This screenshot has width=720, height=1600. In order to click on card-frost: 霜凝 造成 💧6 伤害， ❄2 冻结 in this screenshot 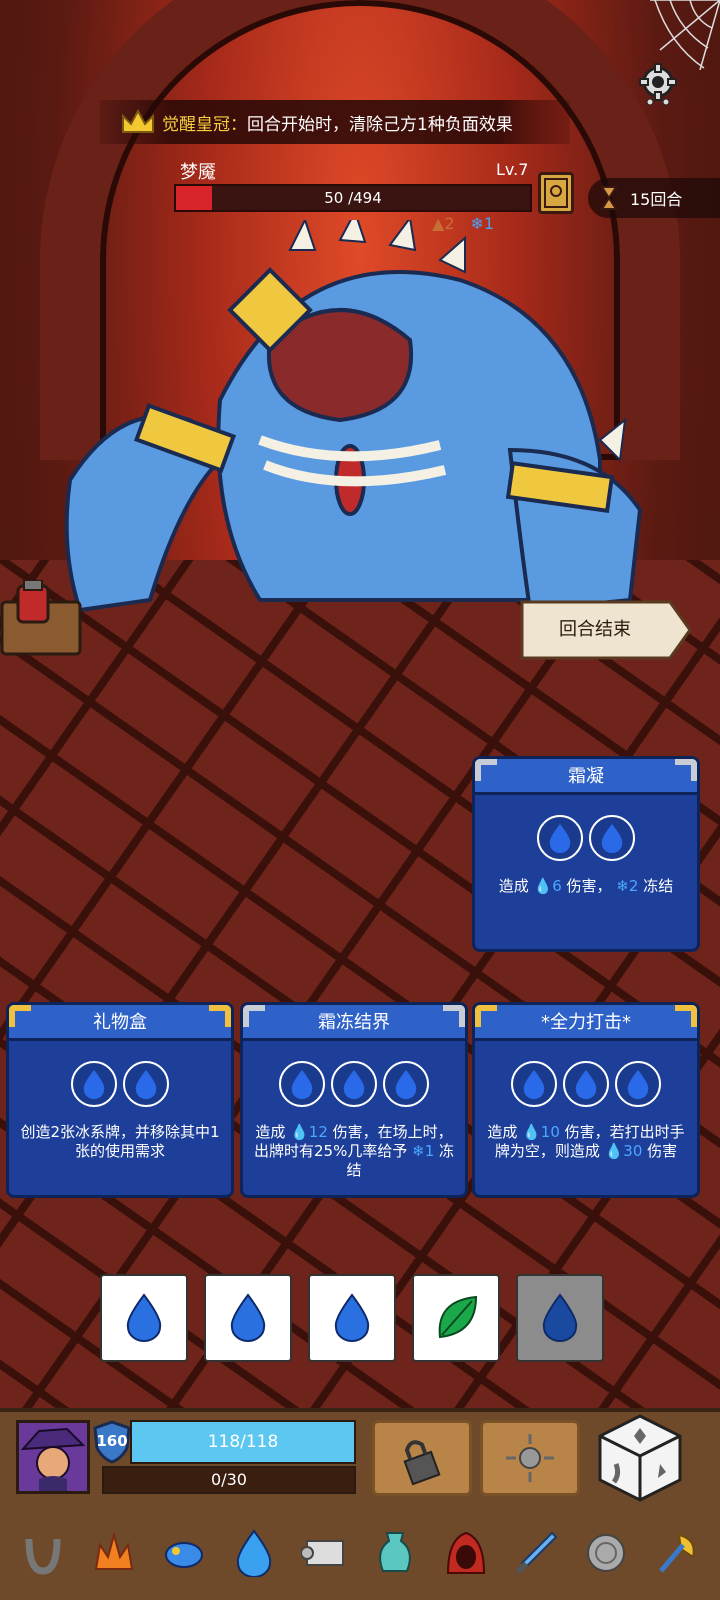, I will do `click(586, 854)`.